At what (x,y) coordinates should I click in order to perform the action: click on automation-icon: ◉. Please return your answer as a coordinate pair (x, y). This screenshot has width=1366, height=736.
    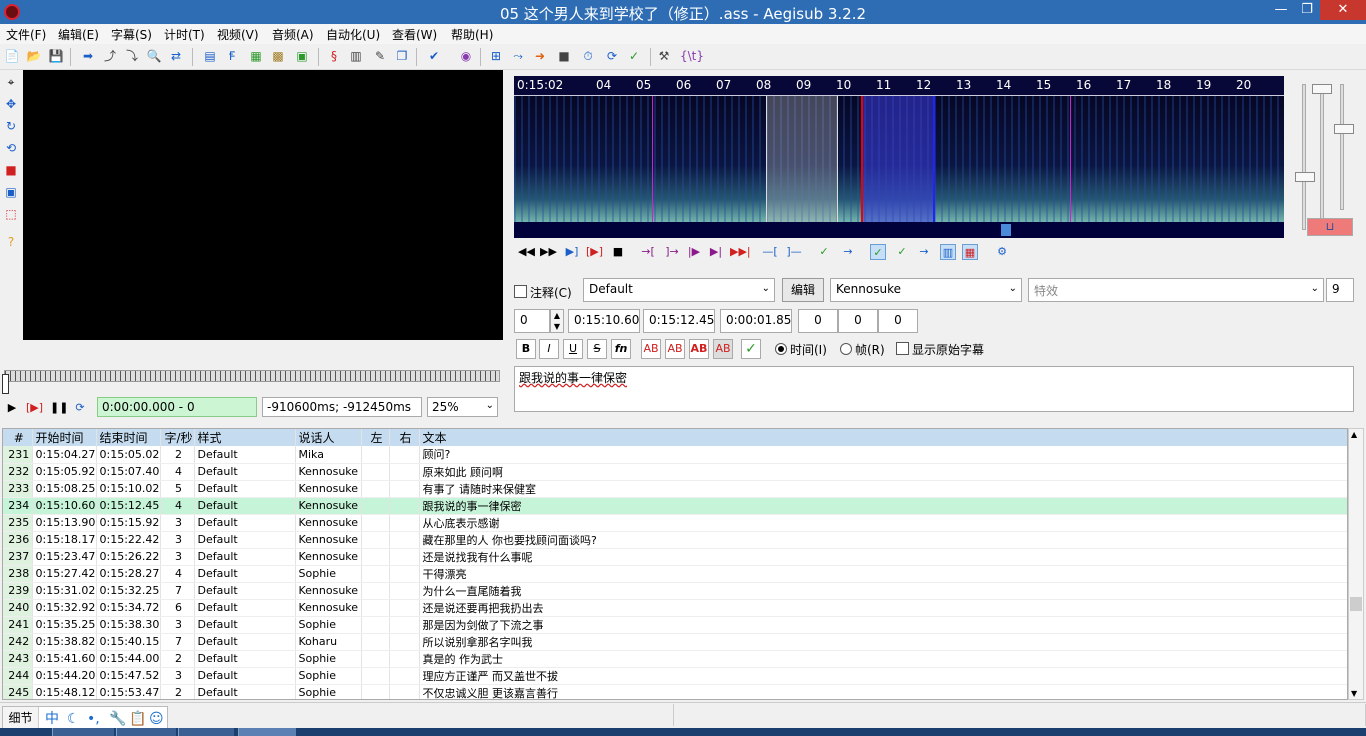
    Looking at the image, I should click on (466, 56).